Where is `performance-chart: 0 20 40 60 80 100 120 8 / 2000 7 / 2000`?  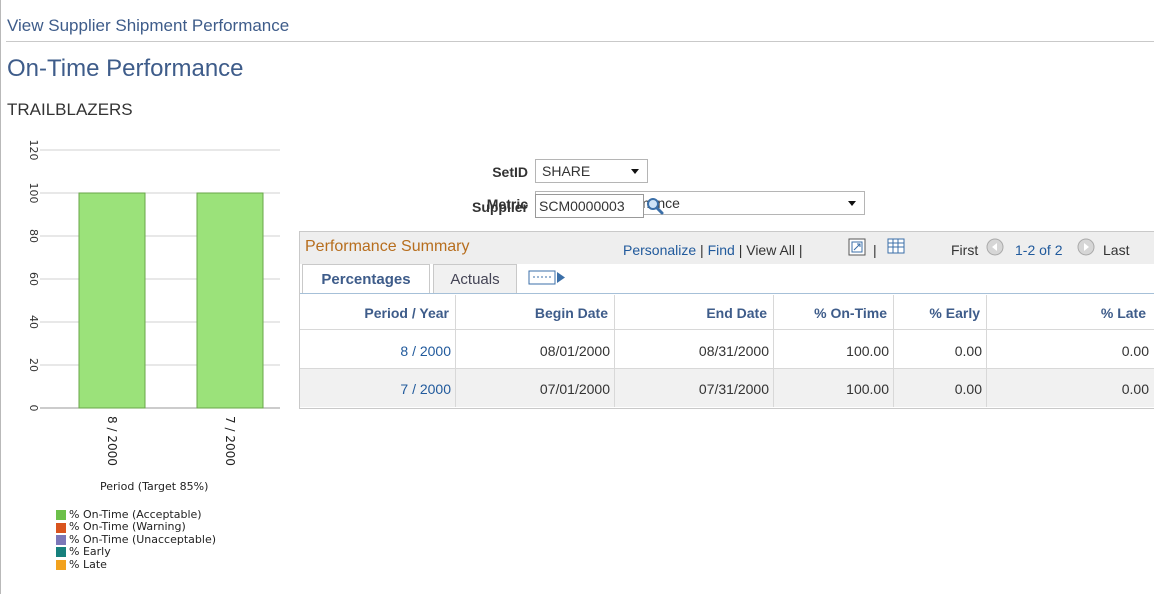
performance-chart: 0 20 40 60 80 100 120 8 / 2000 7 / 2000 is located at coordinates (153, 303).